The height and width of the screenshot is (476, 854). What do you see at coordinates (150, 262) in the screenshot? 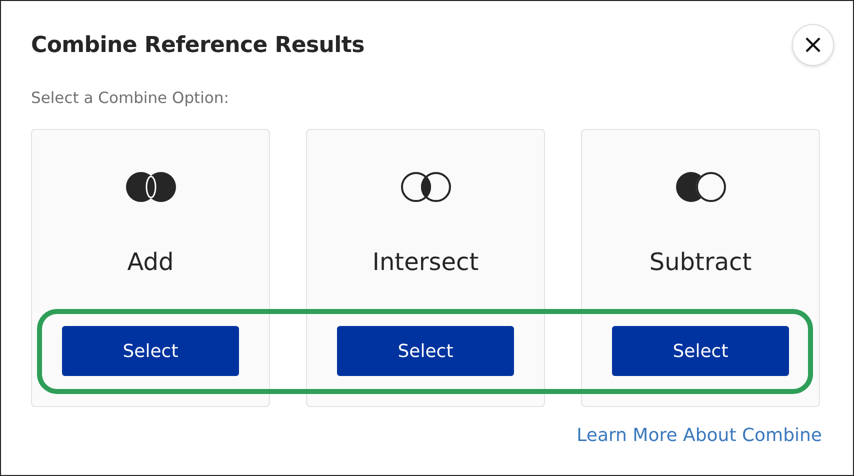
I see `option-label: Add` at bounding box center [150, 262].